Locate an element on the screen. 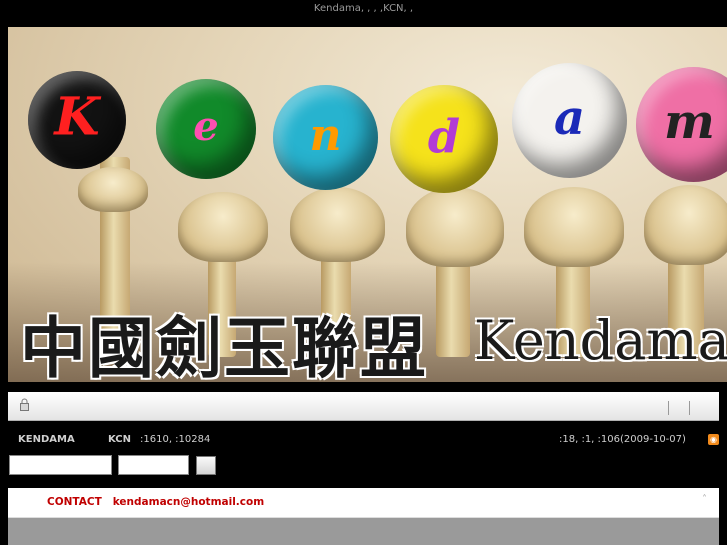 The width and height of the screenshot is (727, 545). banner-letter: e is located at coordinates (206, 127).